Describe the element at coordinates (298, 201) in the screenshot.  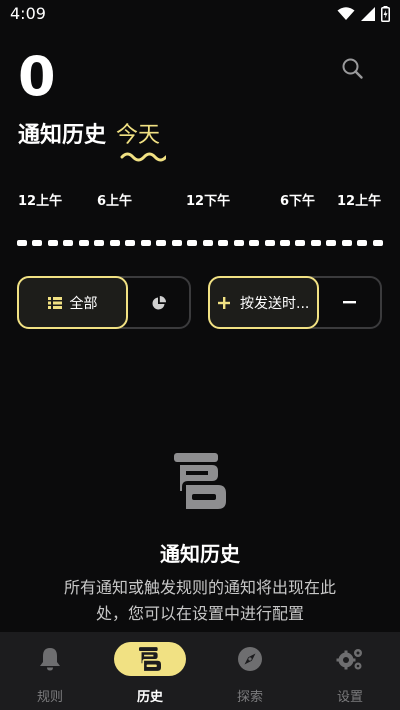
I see `timeline-label: 6下午` at that location.